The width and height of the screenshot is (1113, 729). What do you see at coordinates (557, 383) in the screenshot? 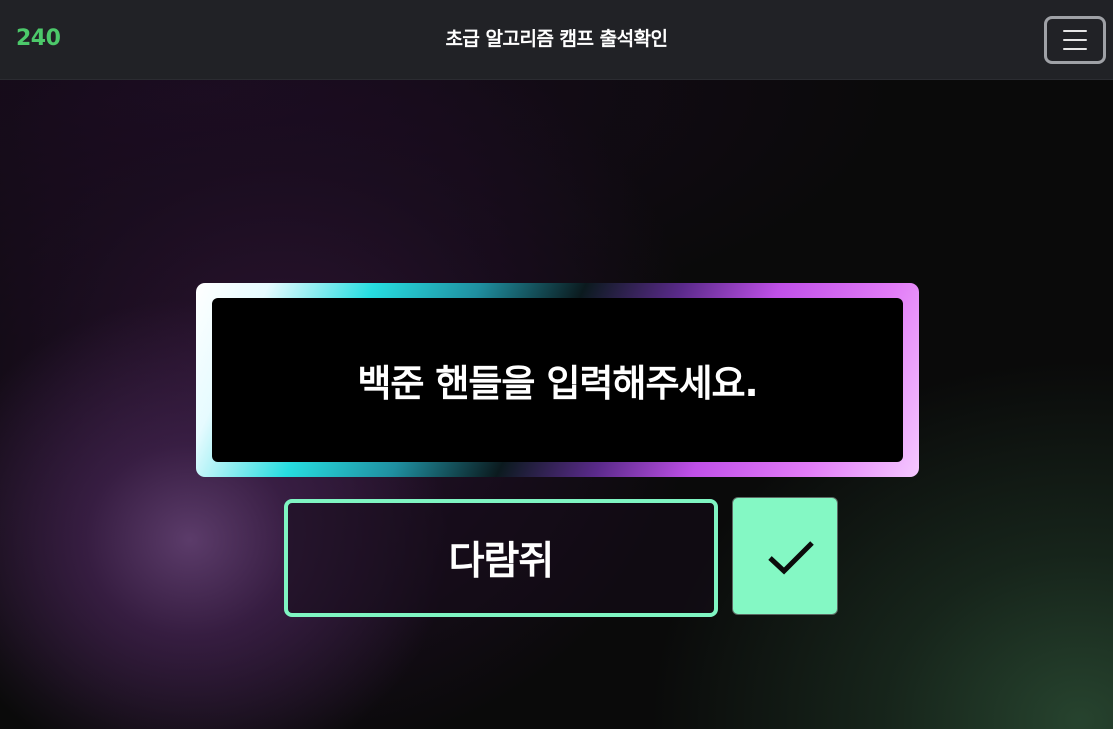
I see `prompt-message: 백준 핸들을 입력해주세요.` at bounding box center [557, 383].